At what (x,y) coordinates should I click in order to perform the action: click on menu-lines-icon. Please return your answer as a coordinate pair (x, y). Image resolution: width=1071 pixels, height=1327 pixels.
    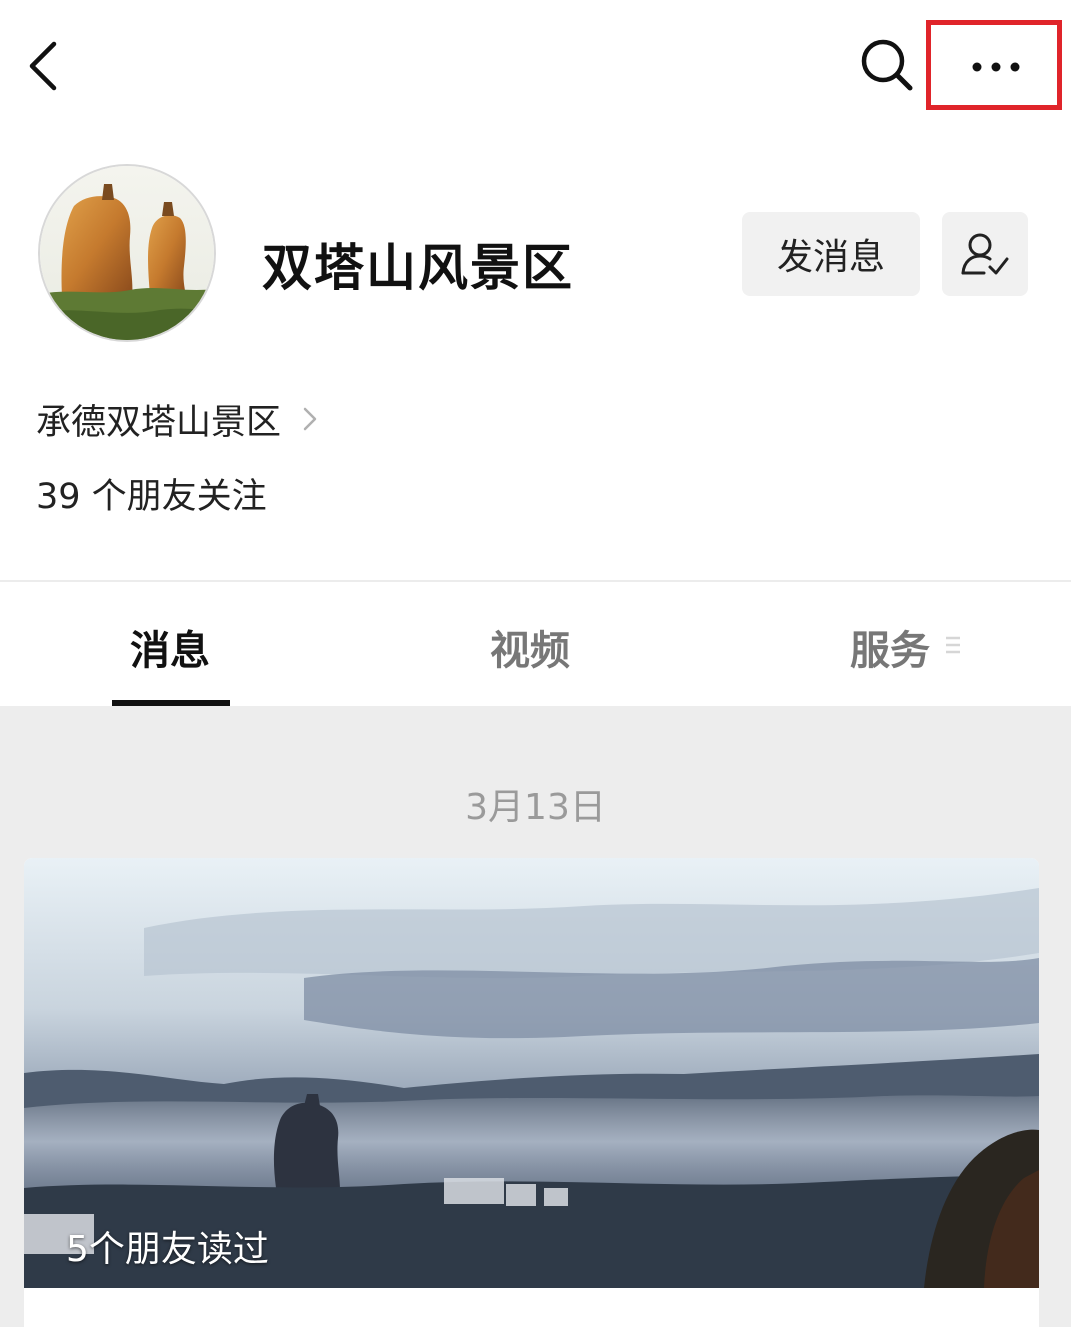
    Looking at the image, I should click on (953, 645).